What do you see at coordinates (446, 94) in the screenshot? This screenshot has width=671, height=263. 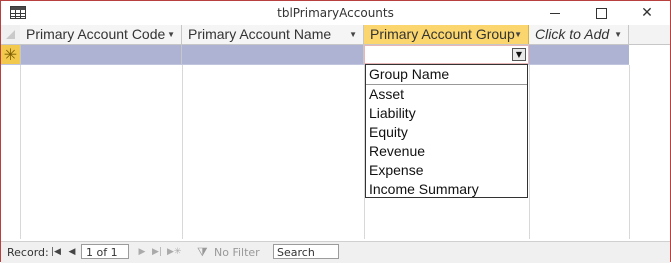 I see `dropdown-item-asset: Asset` at bounding box center [446, 94].